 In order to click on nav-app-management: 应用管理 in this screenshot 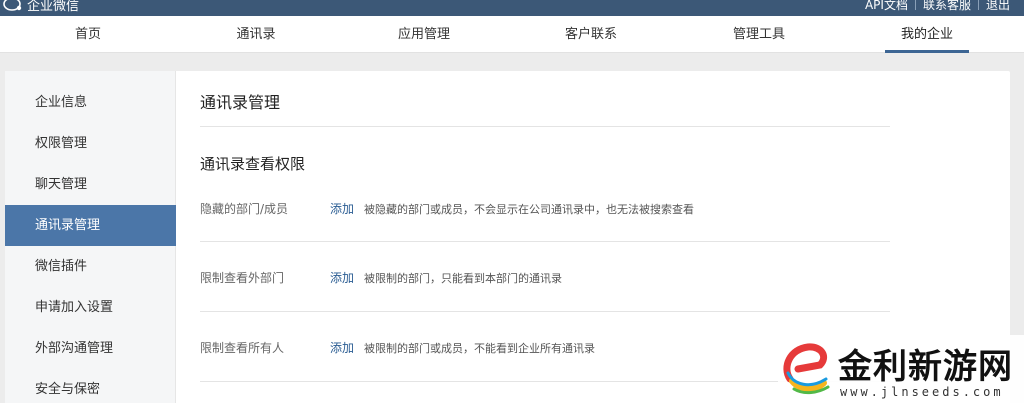, I will do `click(424, 34)`.